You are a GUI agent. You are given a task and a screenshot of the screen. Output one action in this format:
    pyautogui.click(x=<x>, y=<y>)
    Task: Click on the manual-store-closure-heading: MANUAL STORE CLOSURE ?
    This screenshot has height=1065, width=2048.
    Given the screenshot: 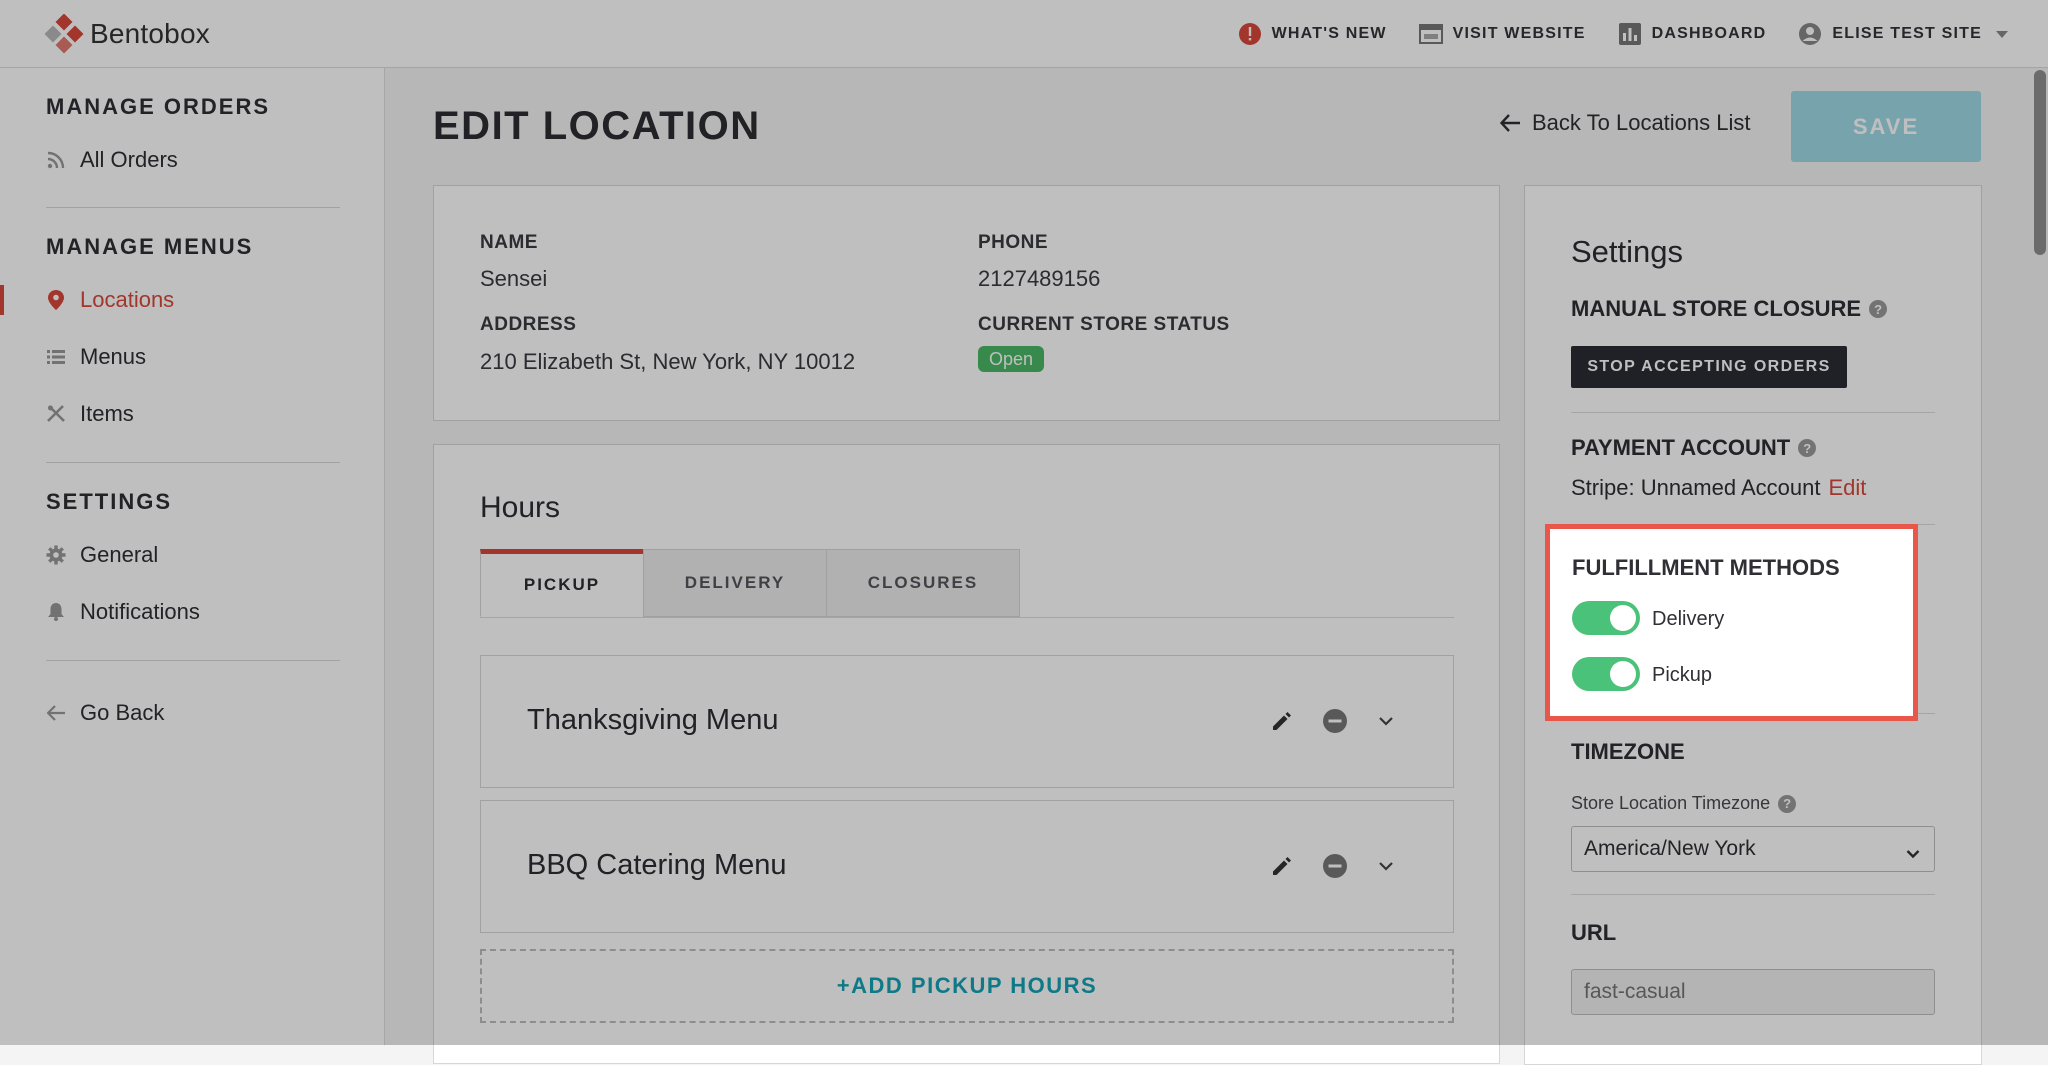 What is the action you would take?
    pyautogui.click(x=1729, y=309)
    